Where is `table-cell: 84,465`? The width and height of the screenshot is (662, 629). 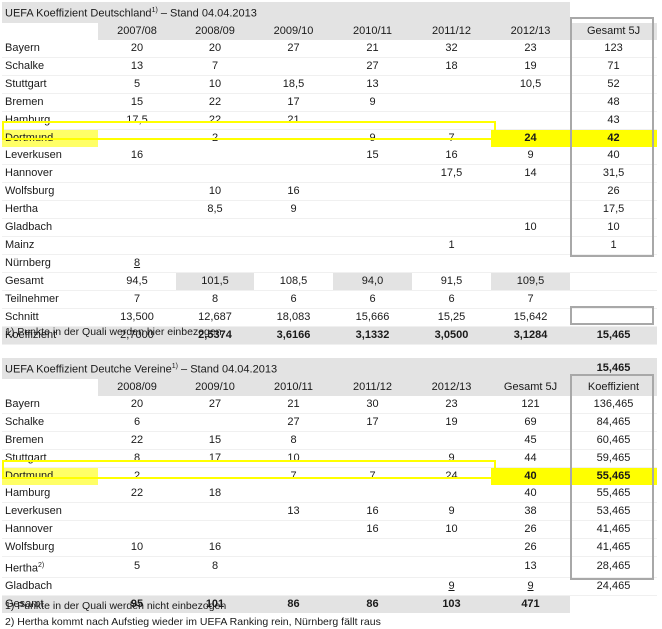
table-cell: 84,465 is located at coordinates (613, 422).